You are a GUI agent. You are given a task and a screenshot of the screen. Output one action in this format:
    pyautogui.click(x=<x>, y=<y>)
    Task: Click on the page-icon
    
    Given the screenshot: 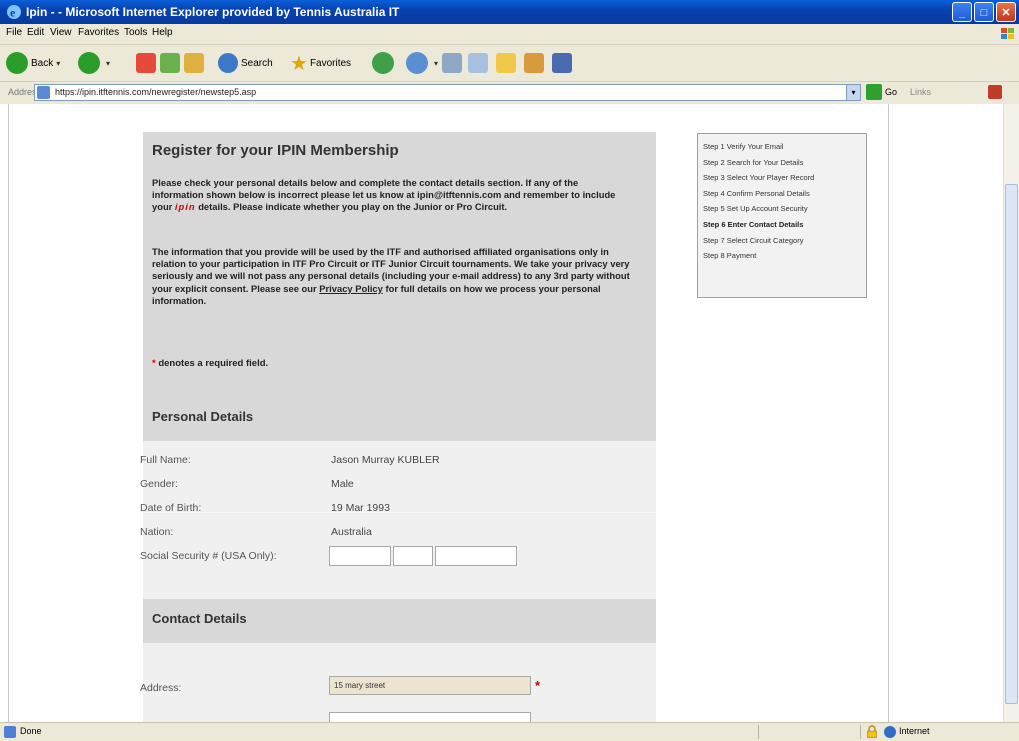 What is the action you would take?
    pyautogui.click(x=43, y=92)
    